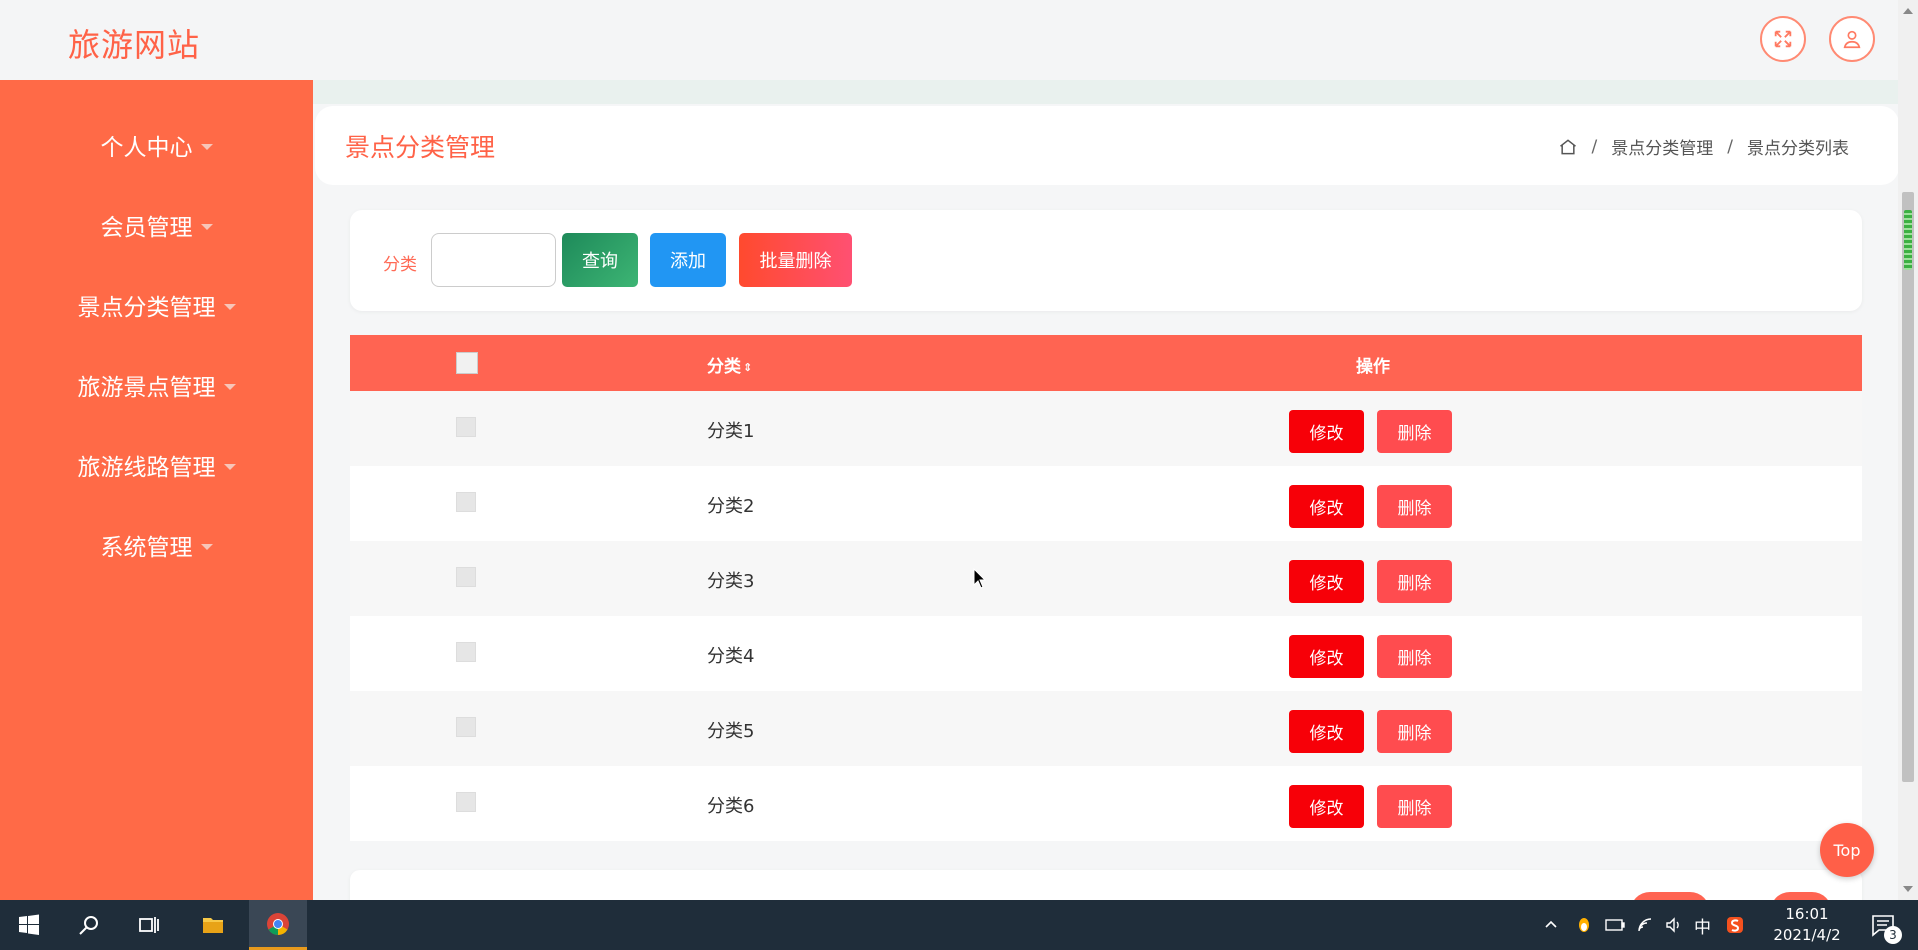 Image resolution: width=1918 pixels, height=950 pixels. What do you see at coordinates (1807, 925) in the screenshot?
I see `taskbar-clock: 16:01 2021/4/2` at bounding box center [1807, 925].